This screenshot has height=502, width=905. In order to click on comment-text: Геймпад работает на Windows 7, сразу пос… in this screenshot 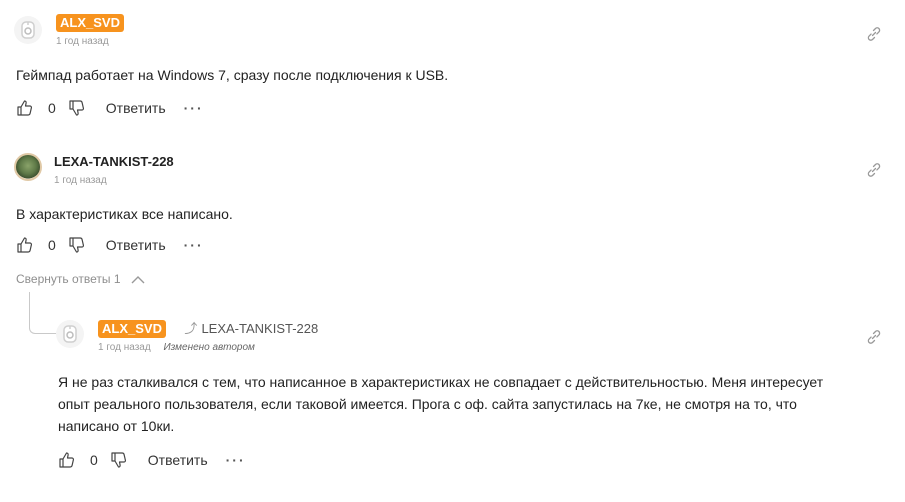, I will do `click(232, 75)`.